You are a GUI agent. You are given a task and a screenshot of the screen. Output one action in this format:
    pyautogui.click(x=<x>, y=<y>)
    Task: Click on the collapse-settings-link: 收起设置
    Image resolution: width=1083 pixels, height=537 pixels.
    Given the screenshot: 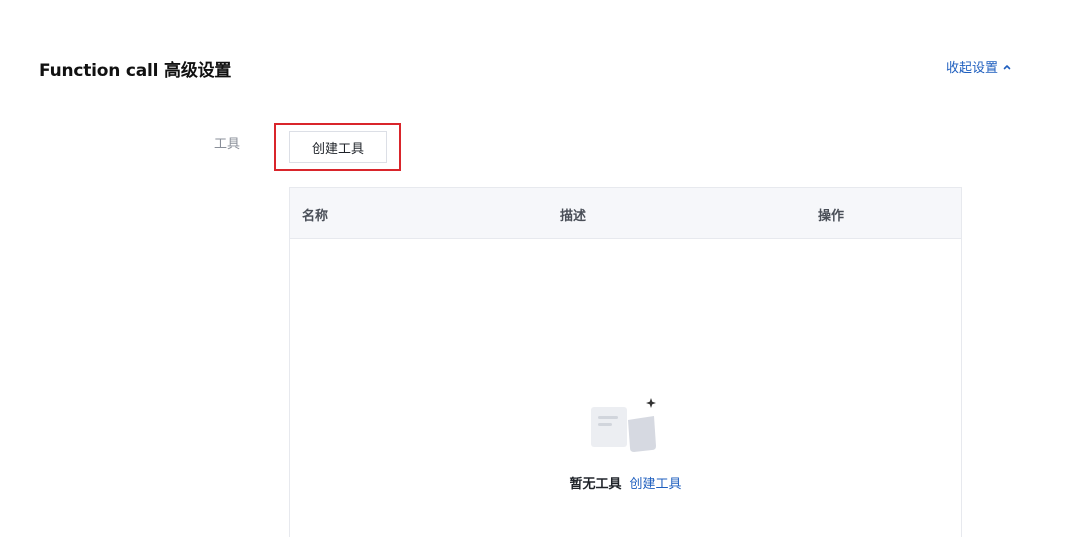 What is the action you would take?
    pyautogui.click(x=979, y=66)
    